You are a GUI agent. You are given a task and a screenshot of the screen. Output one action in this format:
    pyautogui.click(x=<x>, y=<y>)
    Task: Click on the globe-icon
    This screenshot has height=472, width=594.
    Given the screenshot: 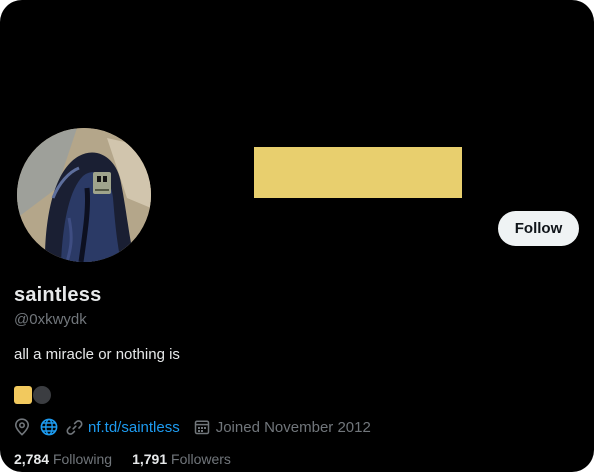 What is the action you would take?
    pyautogui.click(x=49, y=427)
    